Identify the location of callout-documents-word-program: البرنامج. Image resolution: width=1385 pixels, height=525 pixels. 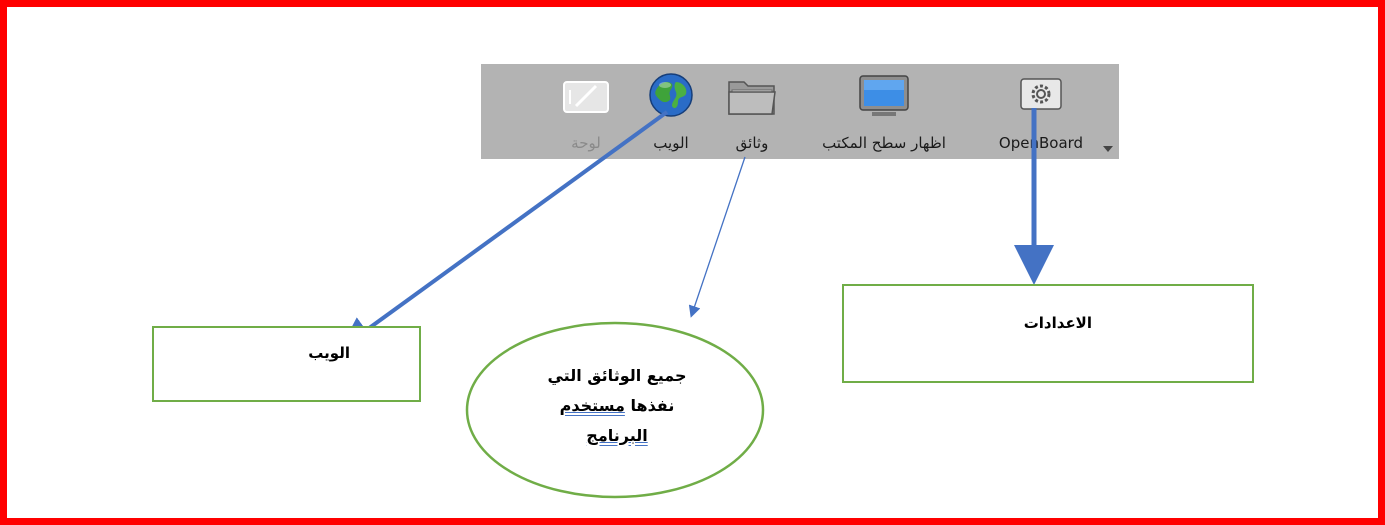
(617, 435).